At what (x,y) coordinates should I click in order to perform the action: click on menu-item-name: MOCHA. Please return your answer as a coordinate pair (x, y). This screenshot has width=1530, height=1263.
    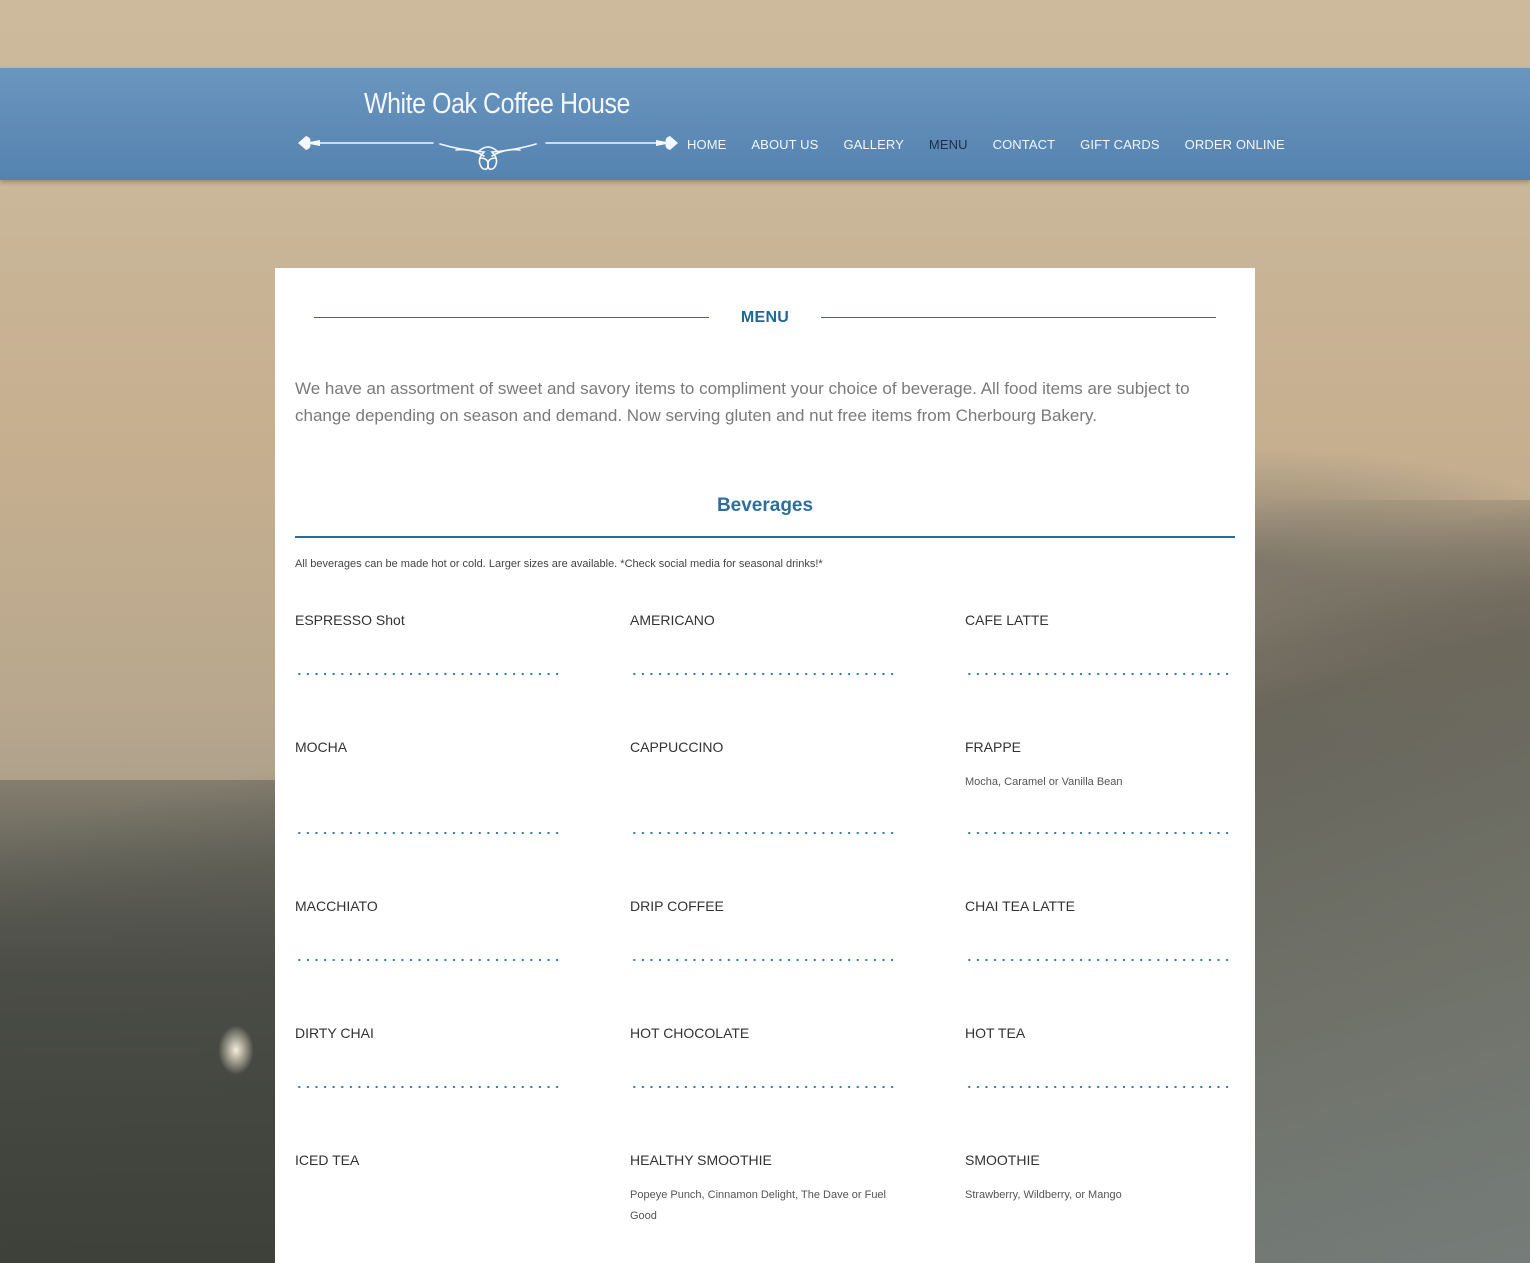
    Looking at the image, I should click on (321, 747).